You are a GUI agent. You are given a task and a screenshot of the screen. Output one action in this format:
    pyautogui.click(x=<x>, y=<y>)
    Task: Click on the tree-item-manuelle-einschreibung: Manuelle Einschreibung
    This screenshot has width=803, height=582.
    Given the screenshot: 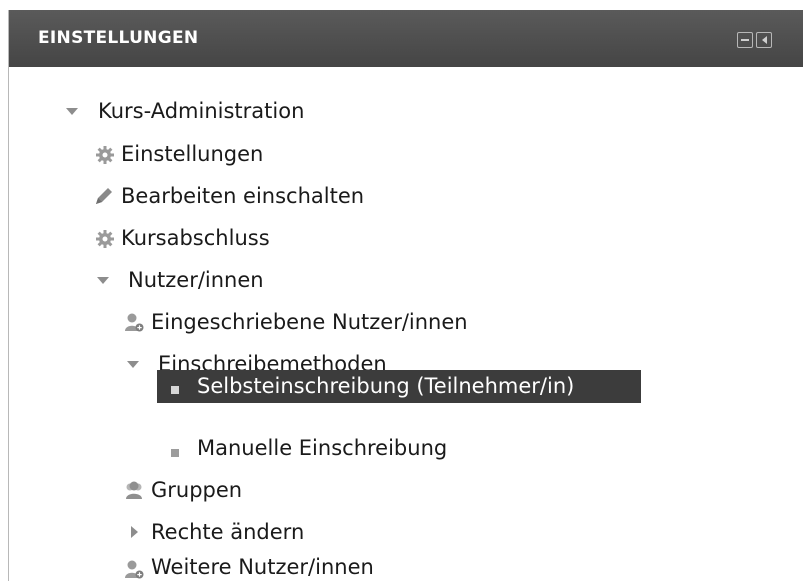 What is the action you would take?
    pyautogui.click(x=309, y=448)
    